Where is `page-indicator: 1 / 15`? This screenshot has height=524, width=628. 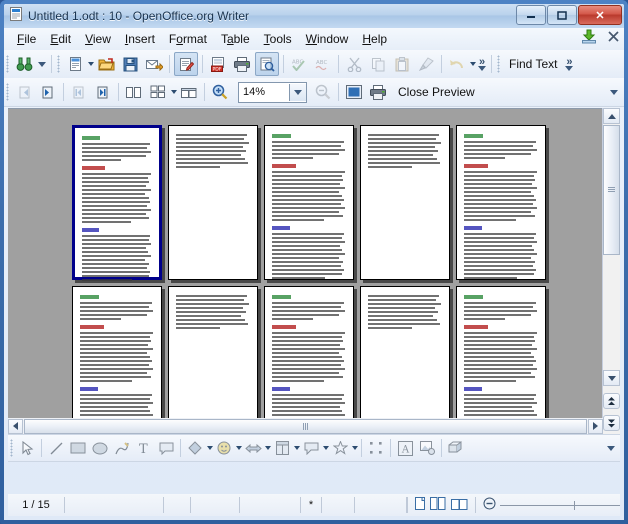
page-indicator: 1 / 15 is located at coordinates (36, 505).